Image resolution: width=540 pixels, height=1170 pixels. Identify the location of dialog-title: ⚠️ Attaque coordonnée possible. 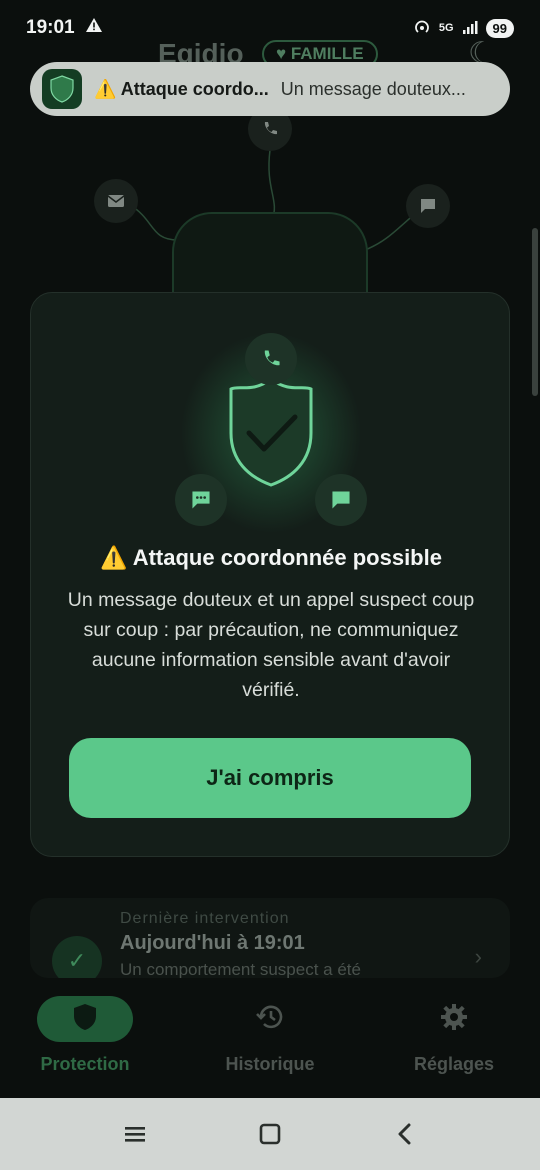
(271, 557).